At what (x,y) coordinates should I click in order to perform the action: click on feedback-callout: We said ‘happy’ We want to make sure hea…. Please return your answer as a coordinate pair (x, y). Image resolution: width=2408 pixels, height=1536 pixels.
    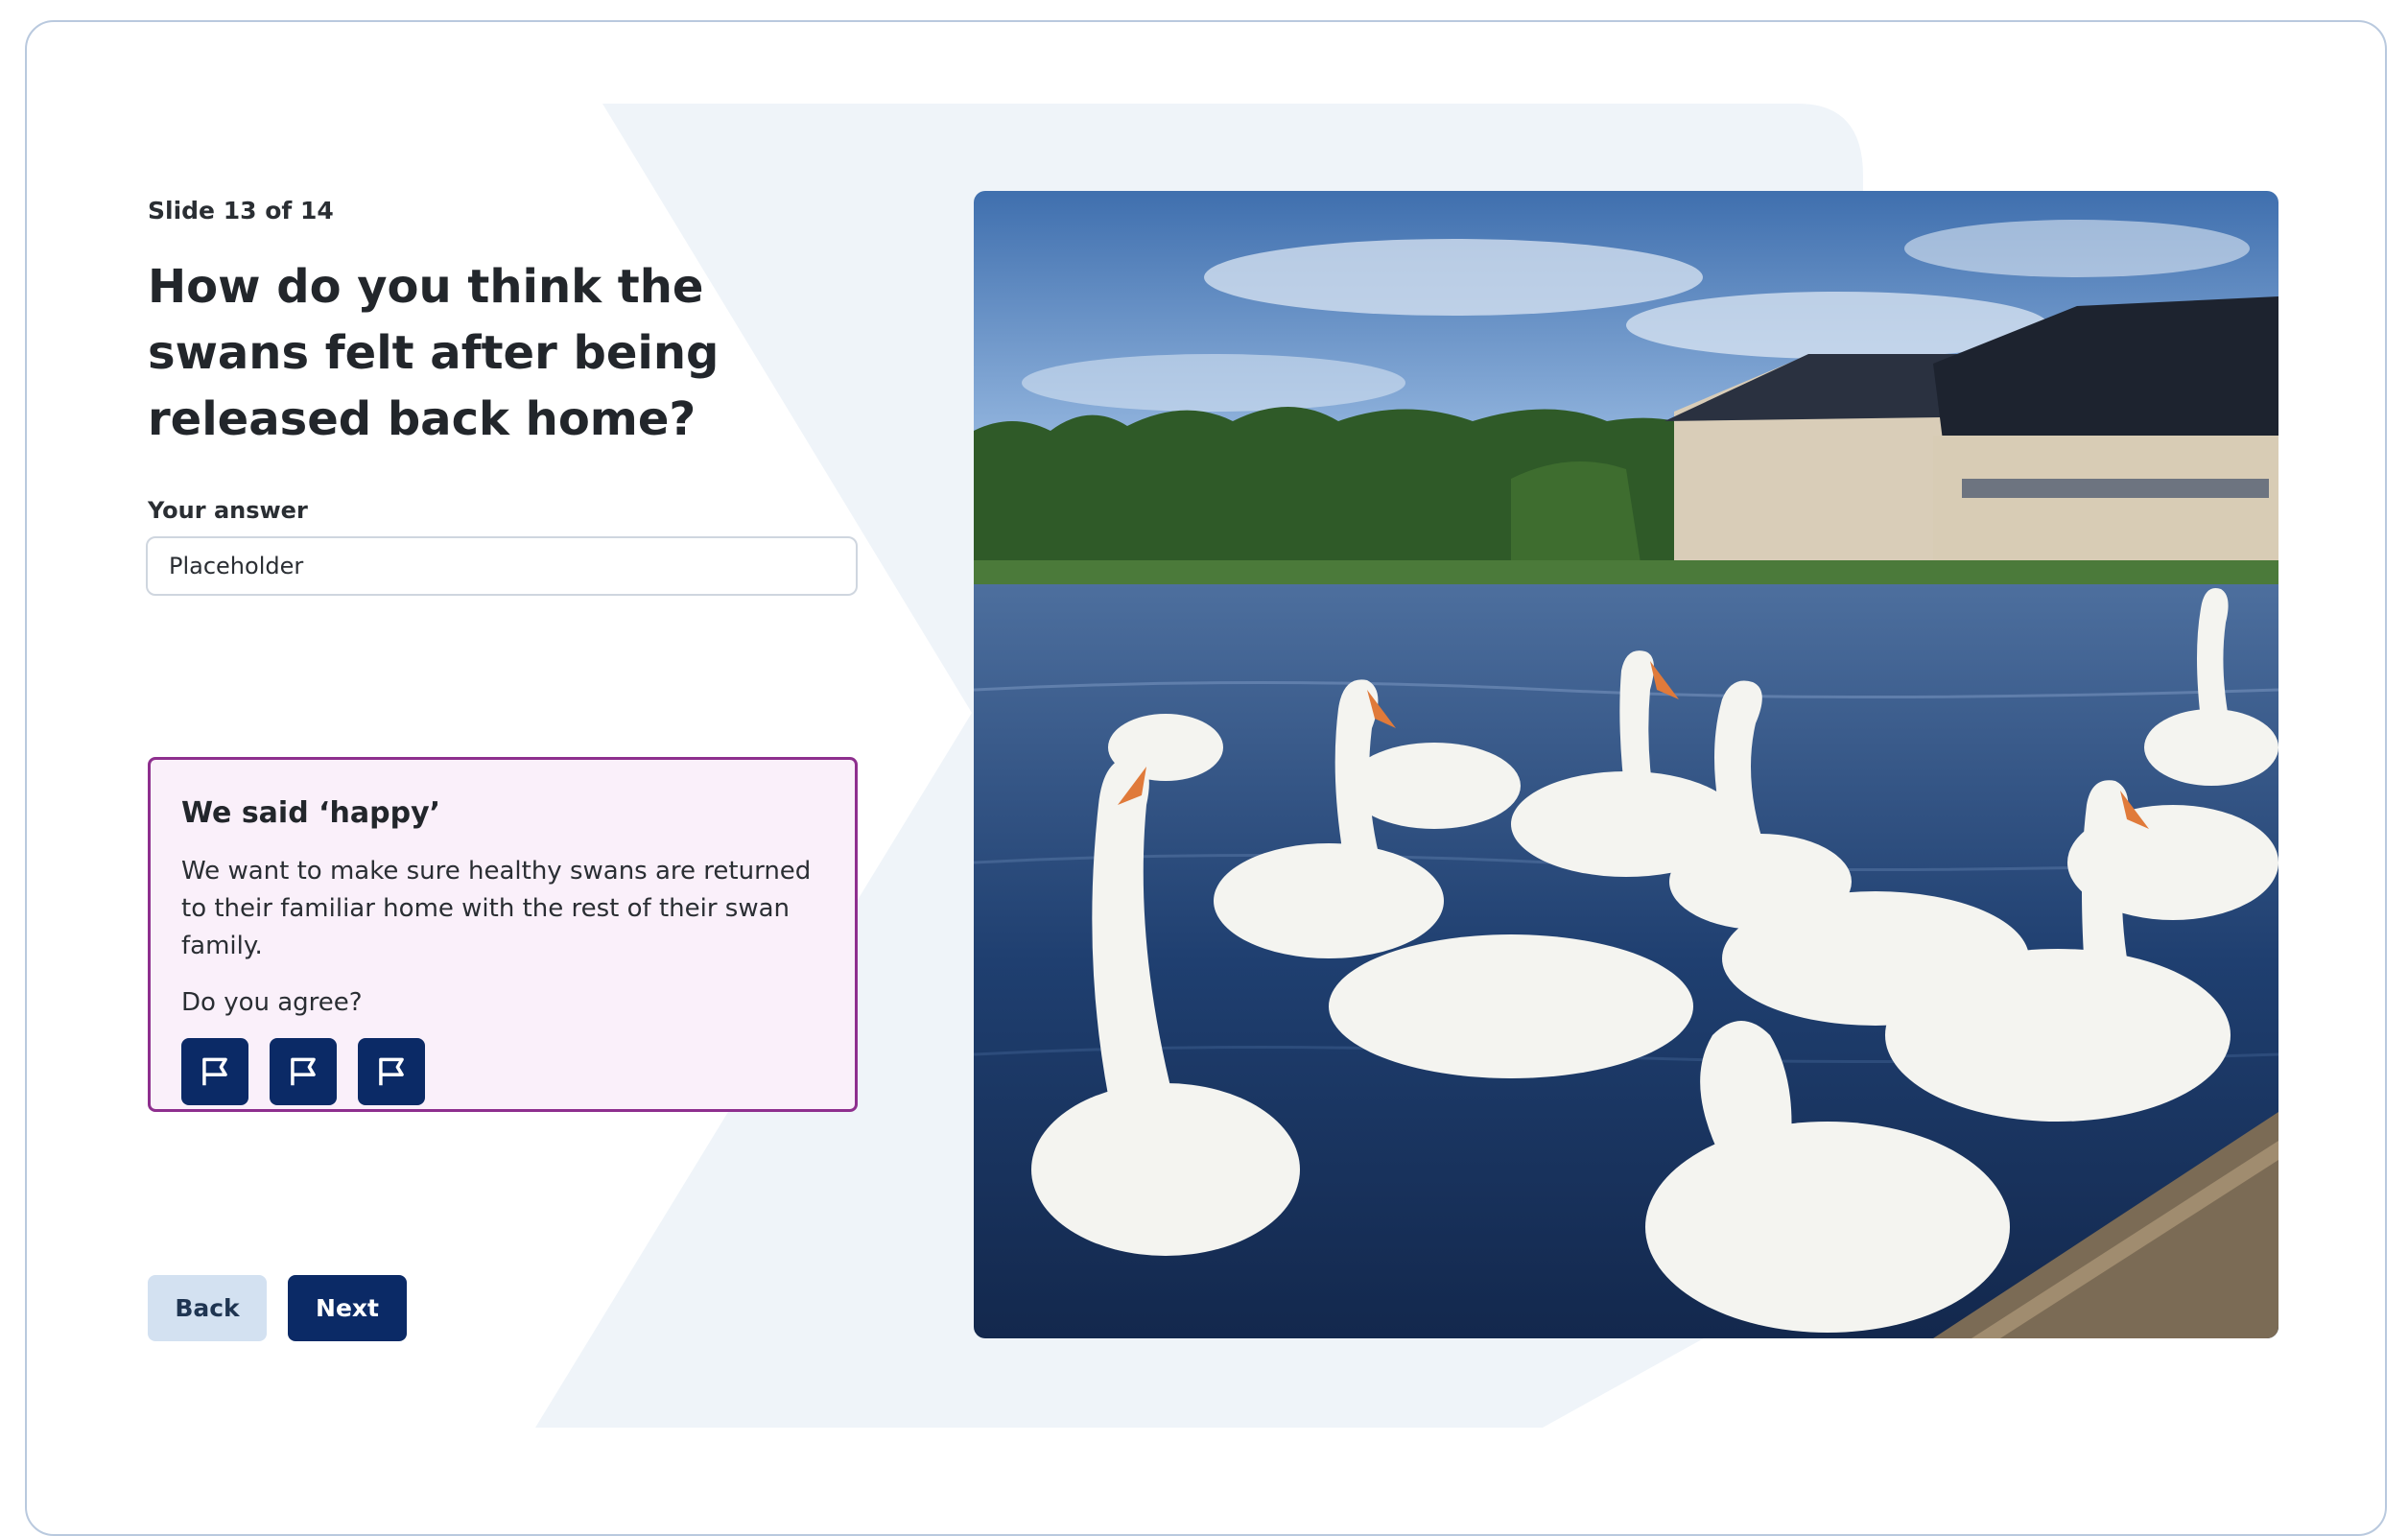
    Looking at the image, I should click on (503, 934).